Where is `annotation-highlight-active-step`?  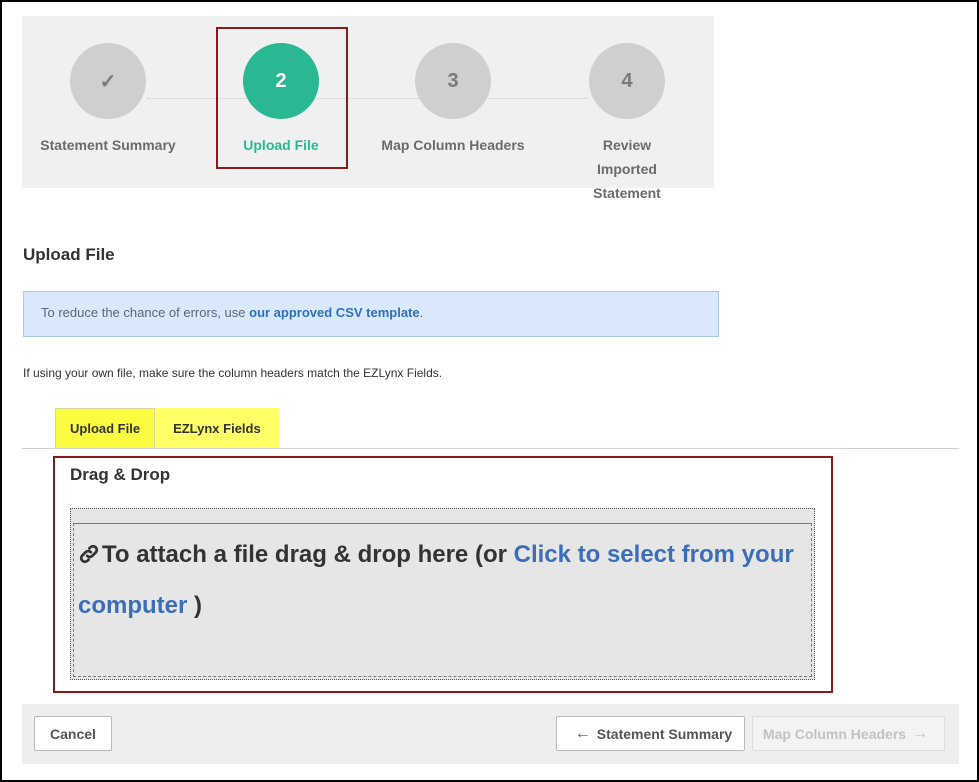 annotation-highlight-active-step is located at coordinates (282, 98).